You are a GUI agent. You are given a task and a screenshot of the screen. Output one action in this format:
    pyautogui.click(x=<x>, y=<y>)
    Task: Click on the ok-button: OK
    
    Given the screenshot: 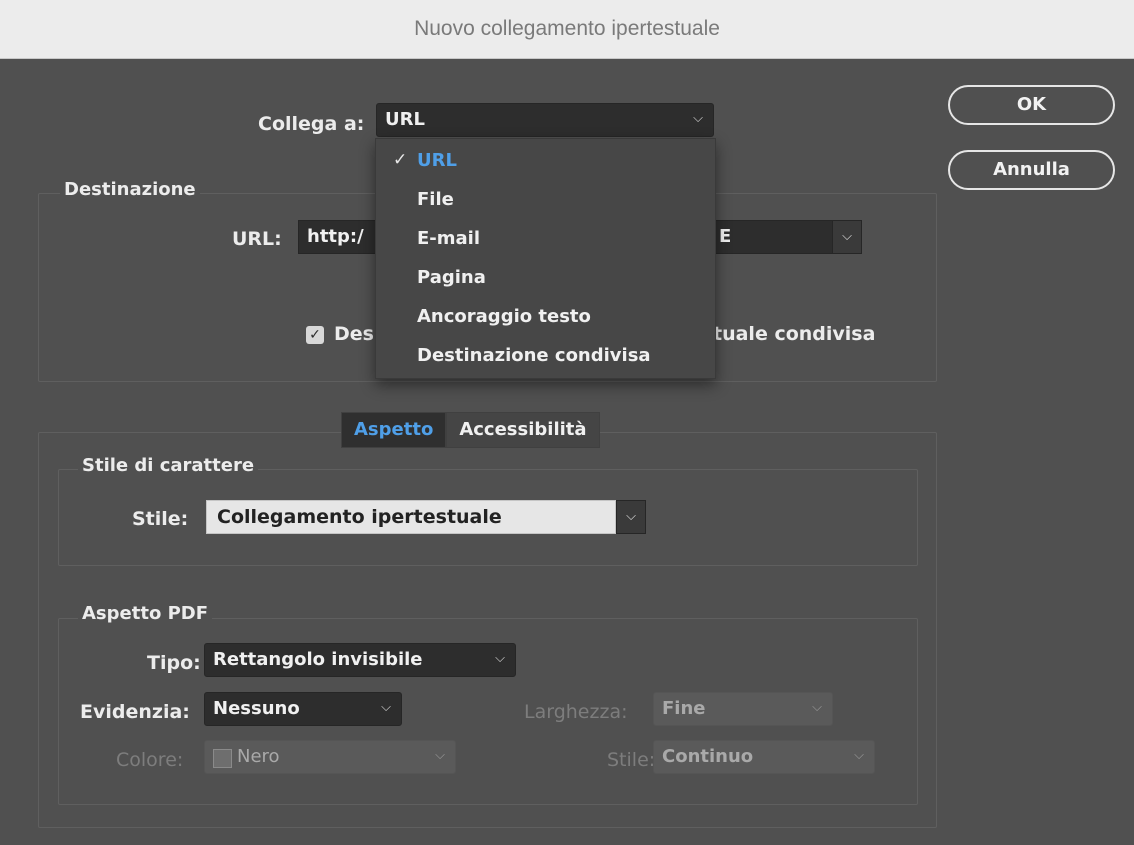 What is the action you would take?
    pyautogui.click(x=1031, y=105)
    